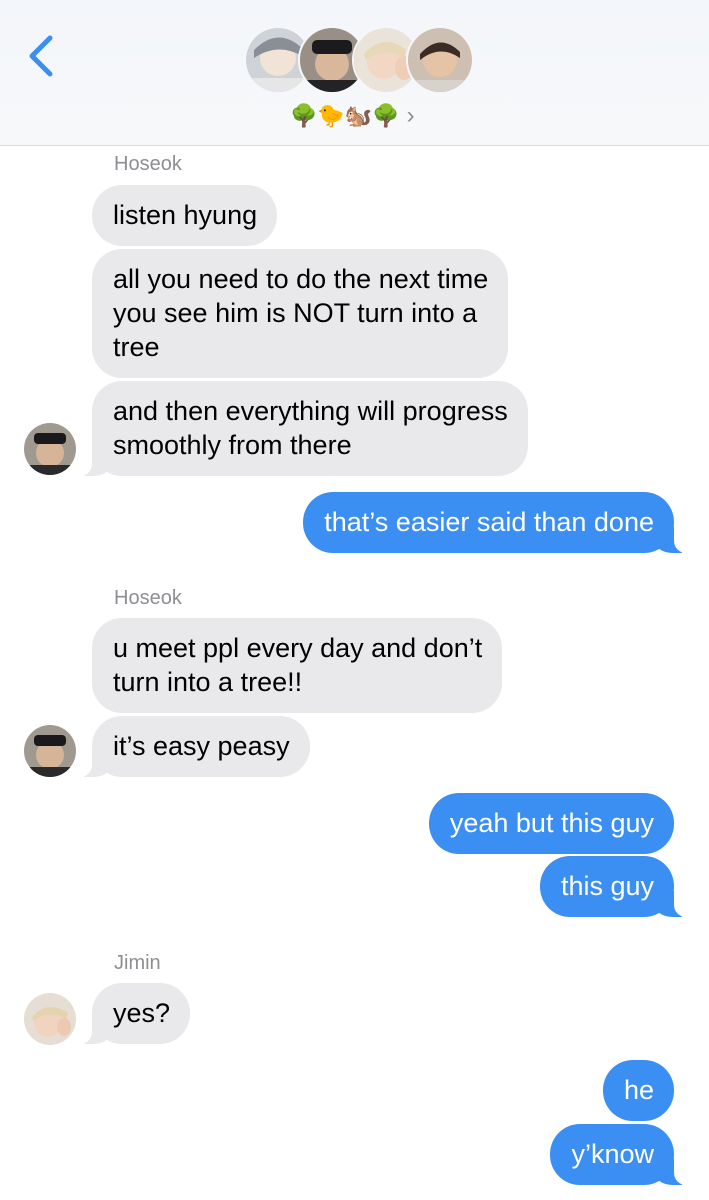 The width and height of the screenshot is (709, 1200). I want to click on chevron-left-icon, so click(42, 56).